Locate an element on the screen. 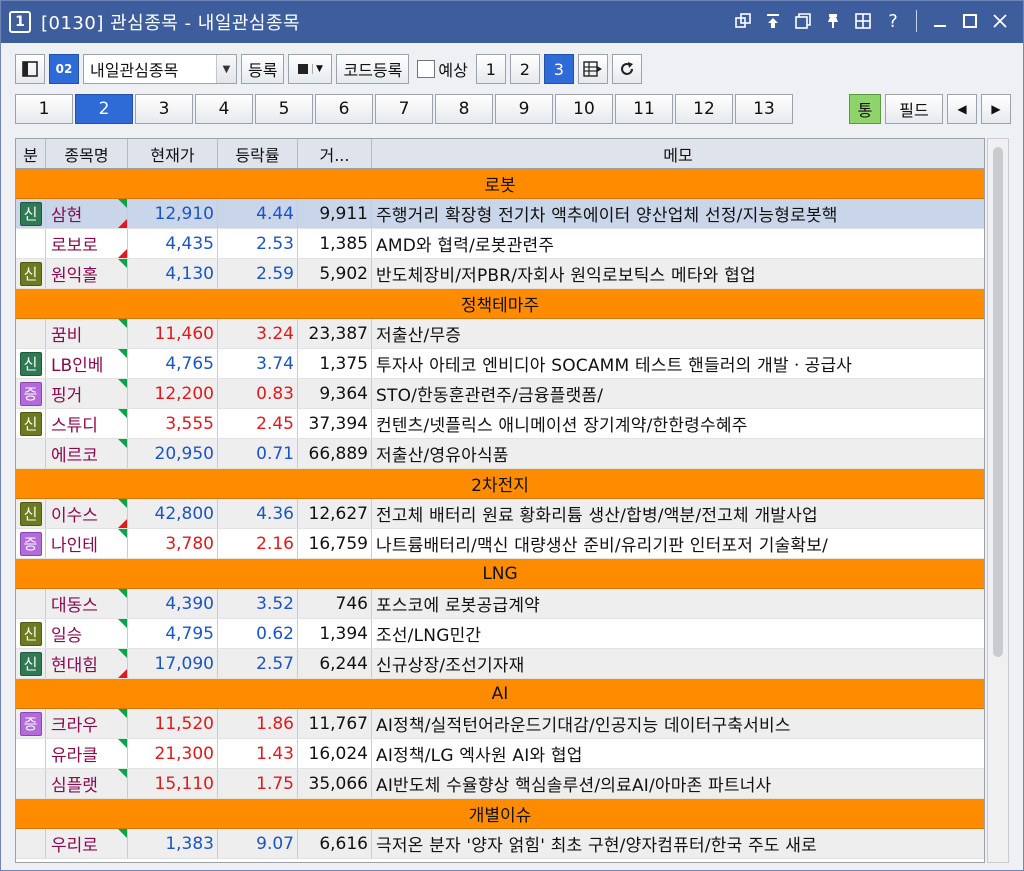 The height and width of the screenshot is (871, 1024). prev-tab-button: ◀ is located at coordinates (962, 109).